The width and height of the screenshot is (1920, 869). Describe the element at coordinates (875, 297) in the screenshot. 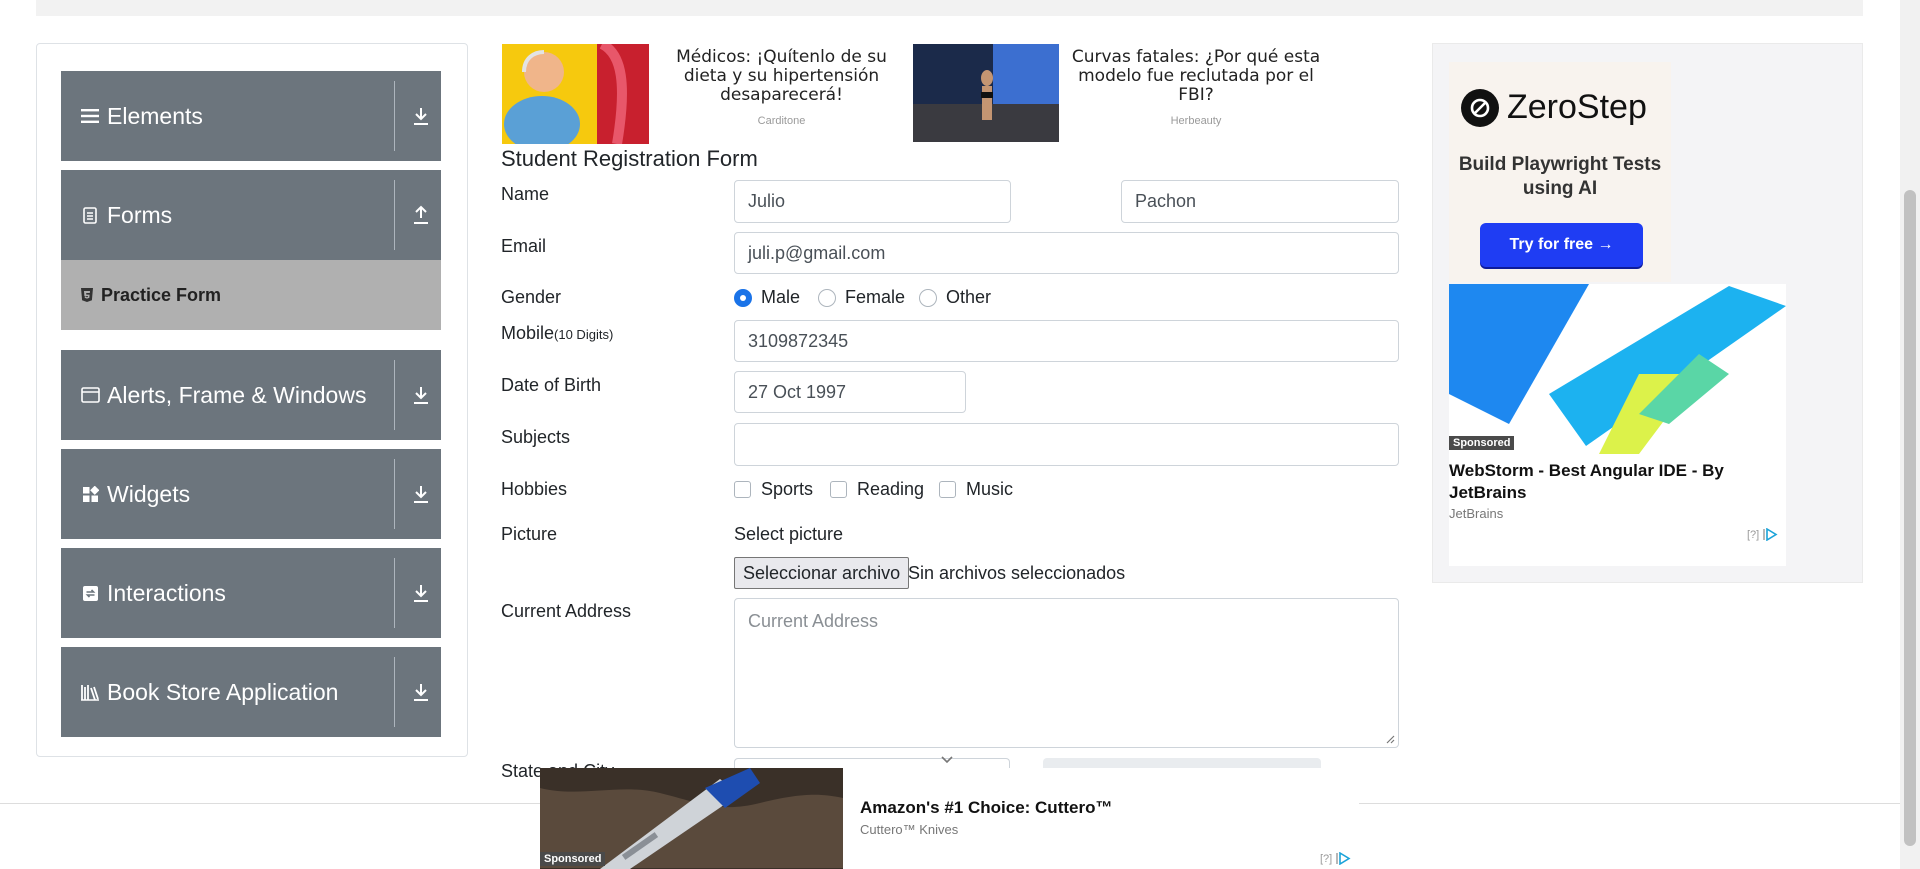

I see `radio-label: Female` at that location.